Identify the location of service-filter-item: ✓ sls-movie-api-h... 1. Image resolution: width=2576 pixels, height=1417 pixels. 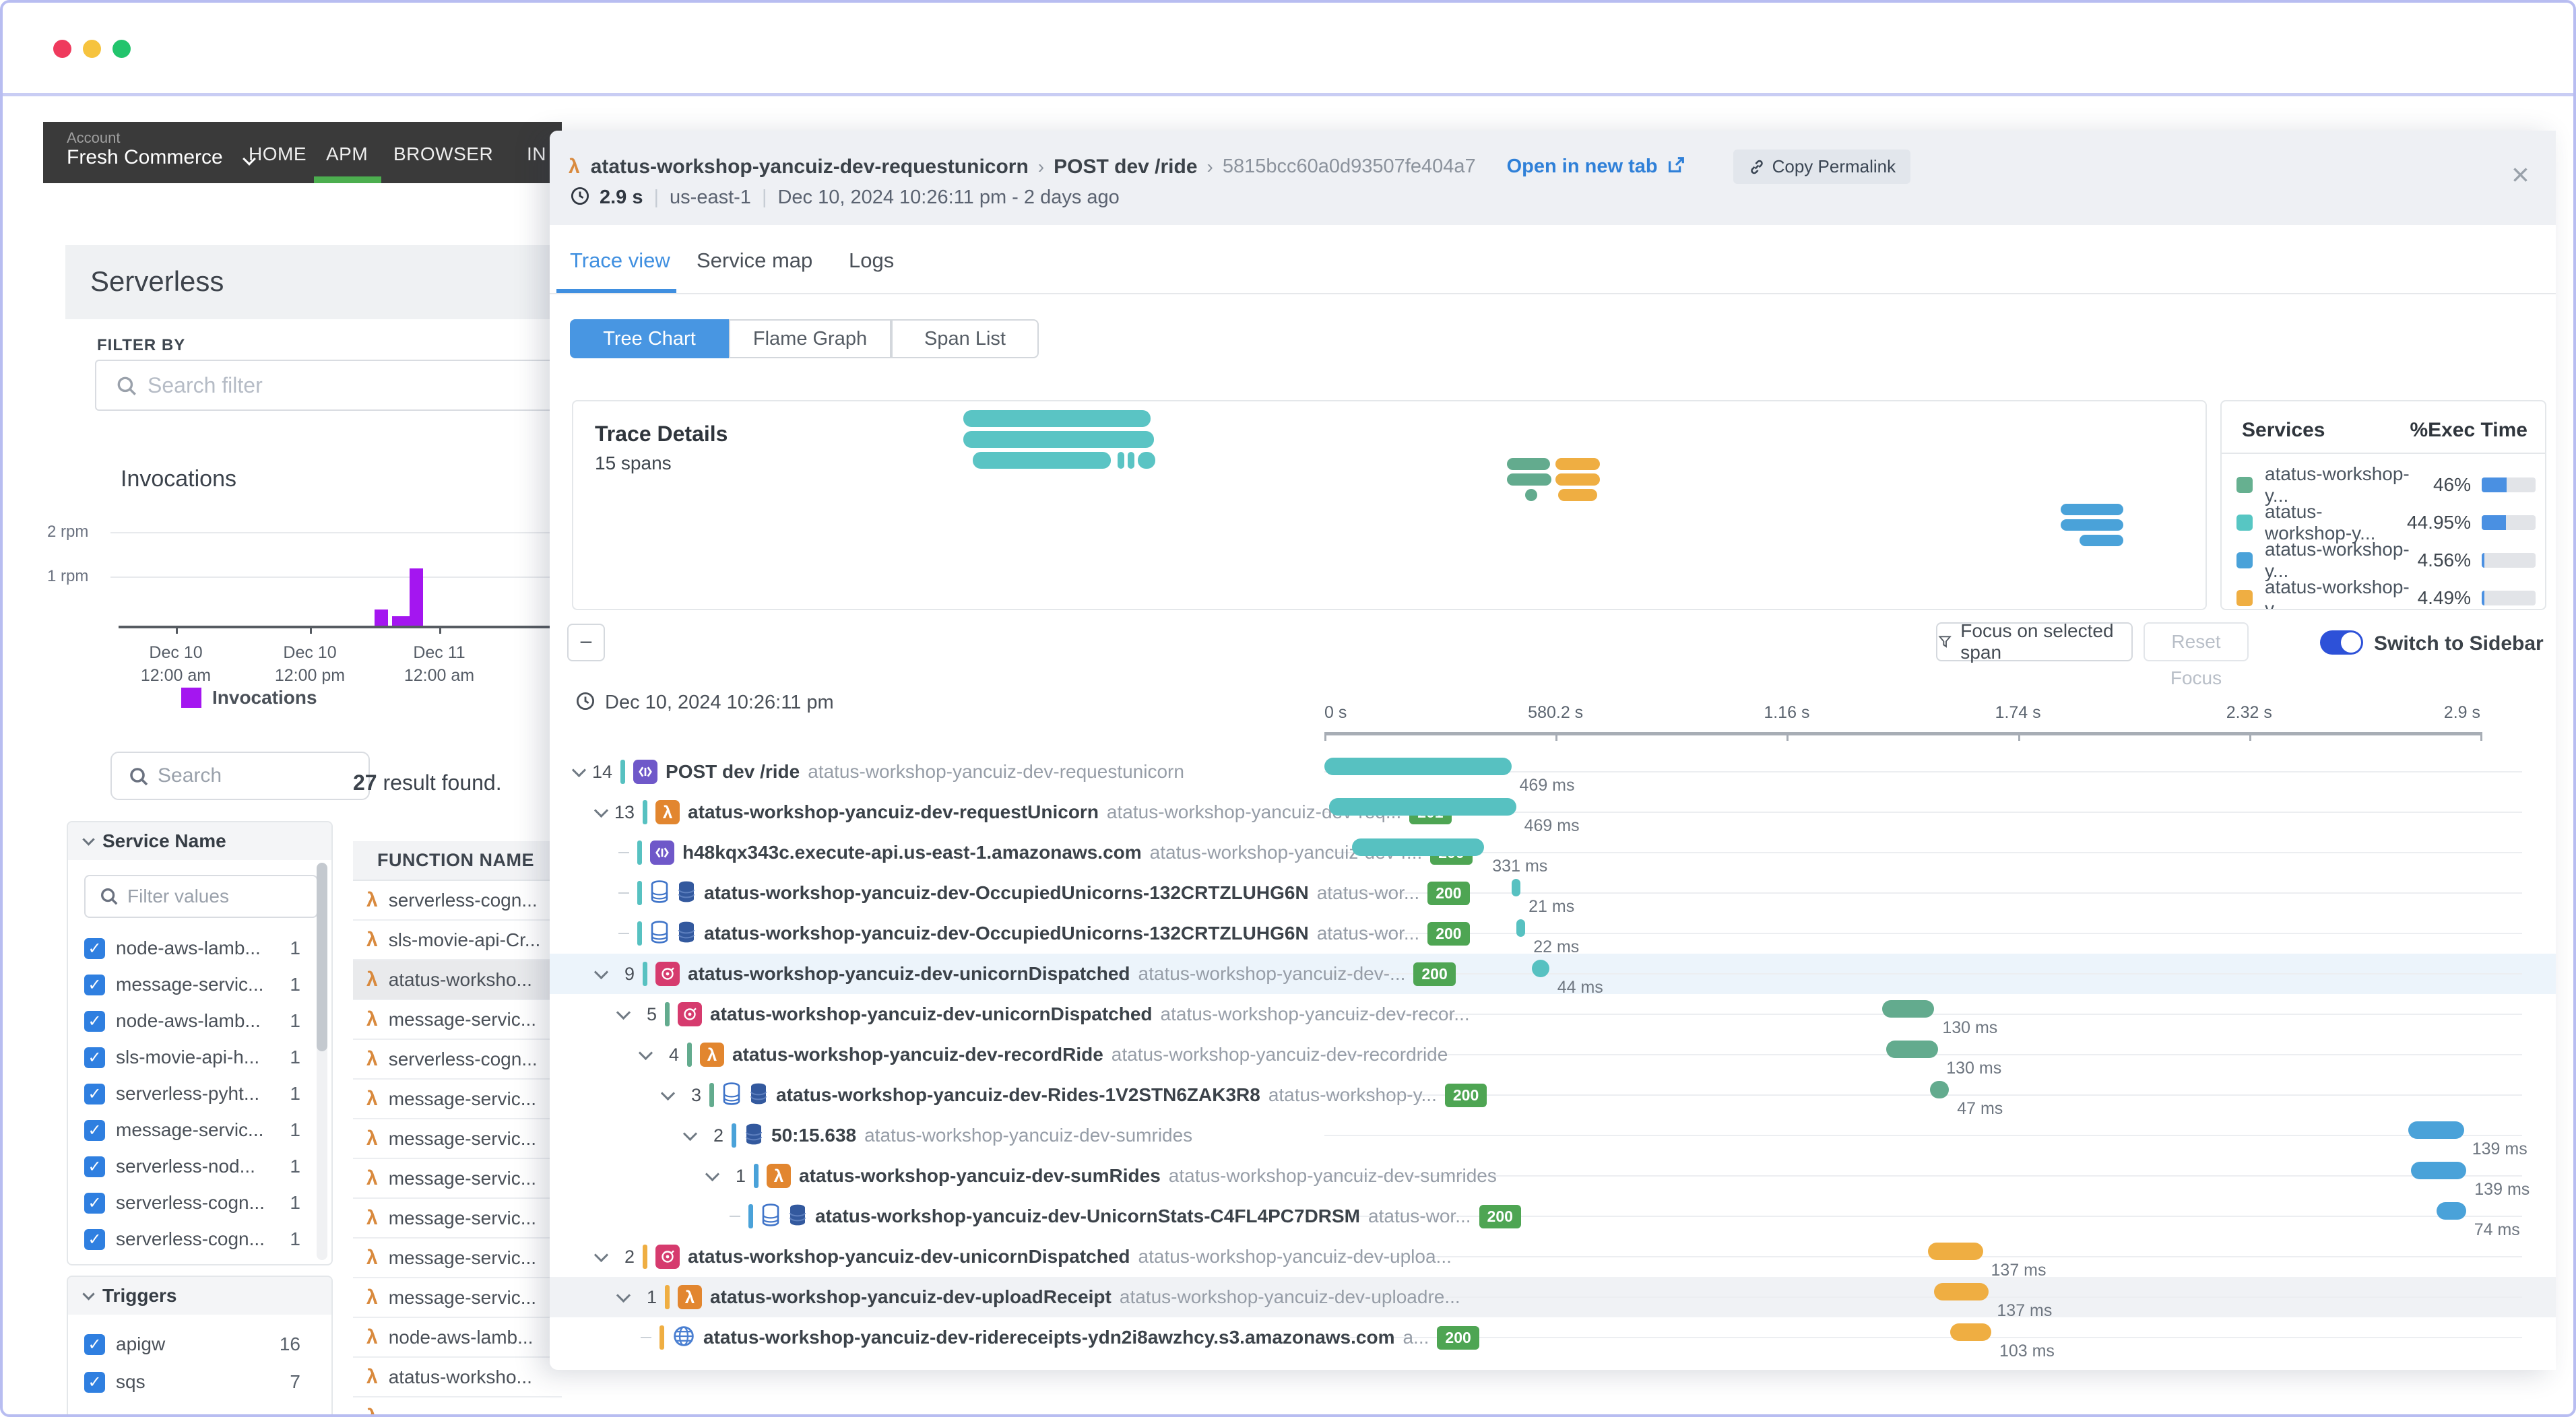
(200, 1057).